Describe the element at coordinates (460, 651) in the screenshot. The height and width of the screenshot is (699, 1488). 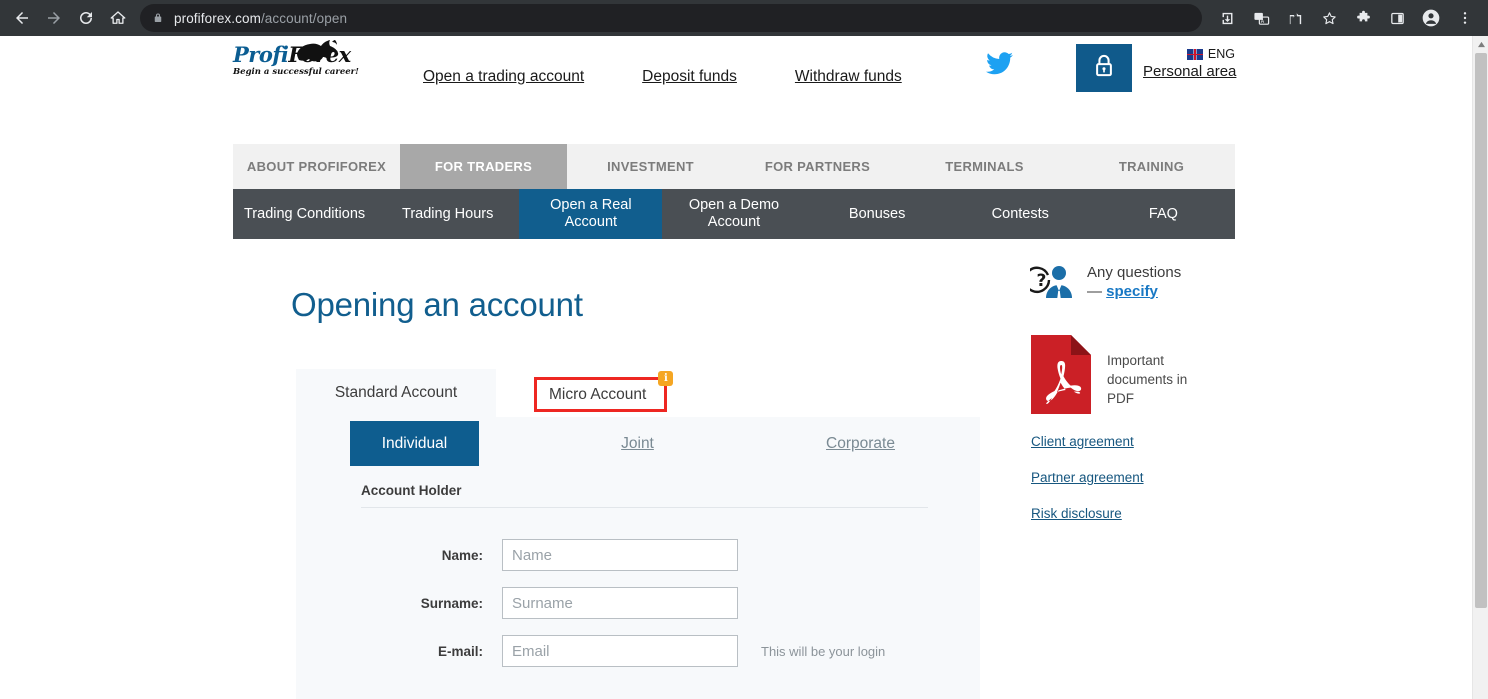
I see `field-email-label: E-mail:` at that location.